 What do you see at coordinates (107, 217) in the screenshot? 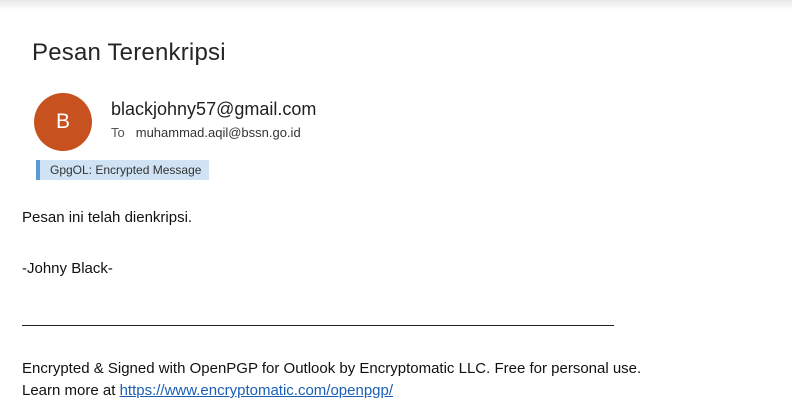
I see `body-line-message: Pesan ini telah dienkripsi.` at bounding box center [107, 217].